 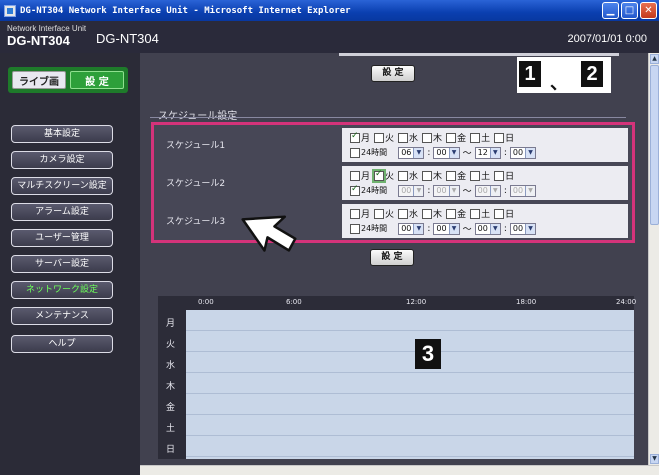 I want to click on set-button-bottom: 設 定, so click(x=392, y=257).